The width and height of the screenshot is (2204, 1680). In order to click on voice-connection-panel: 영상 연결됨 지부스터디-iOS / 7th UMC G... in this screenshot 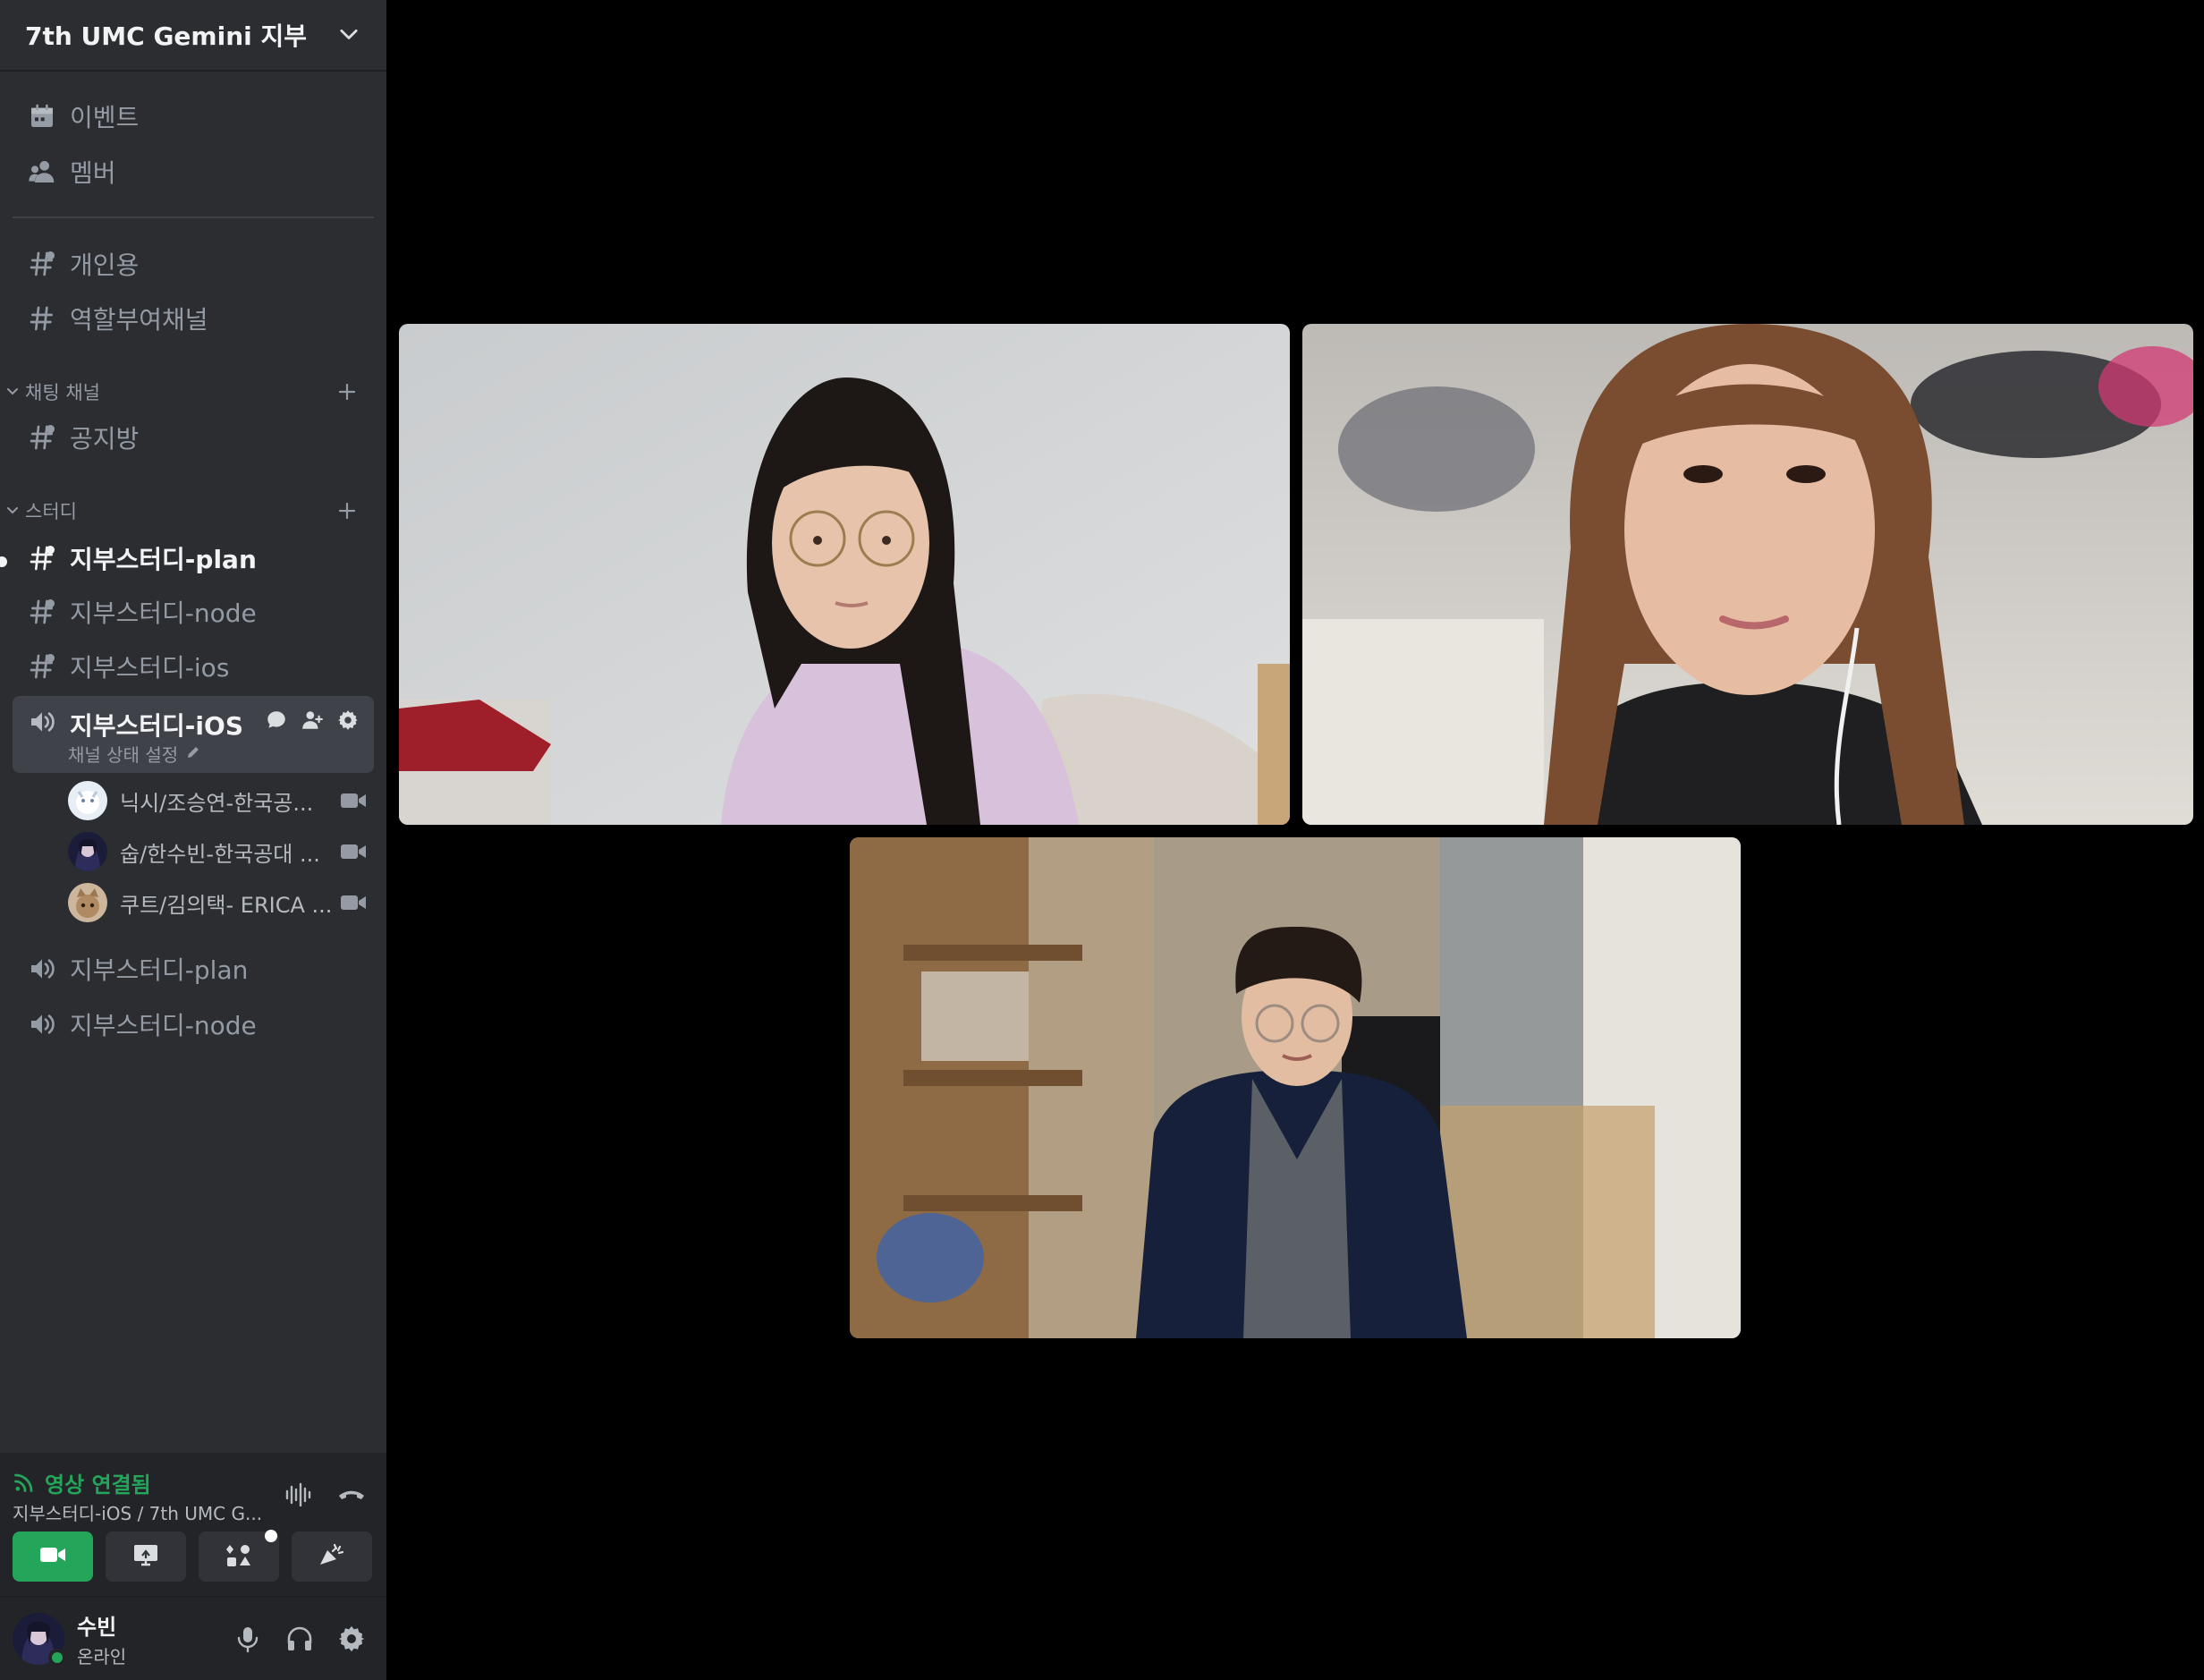, I will do `click(193, 1525)`.